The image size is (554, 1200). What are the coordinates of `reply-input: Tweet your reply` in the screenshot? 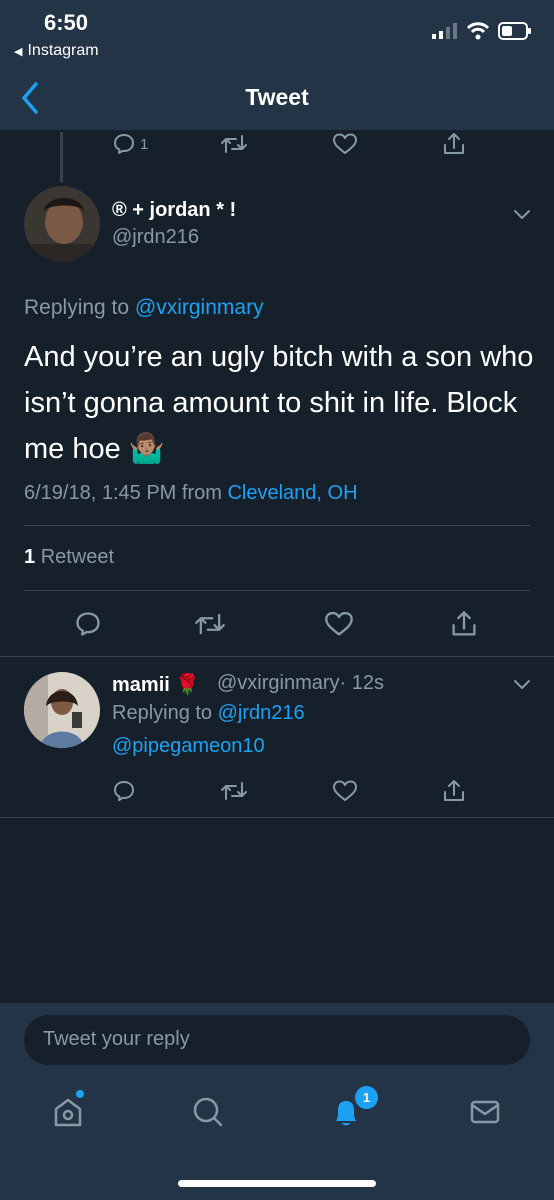 It's located at (277, 1040).